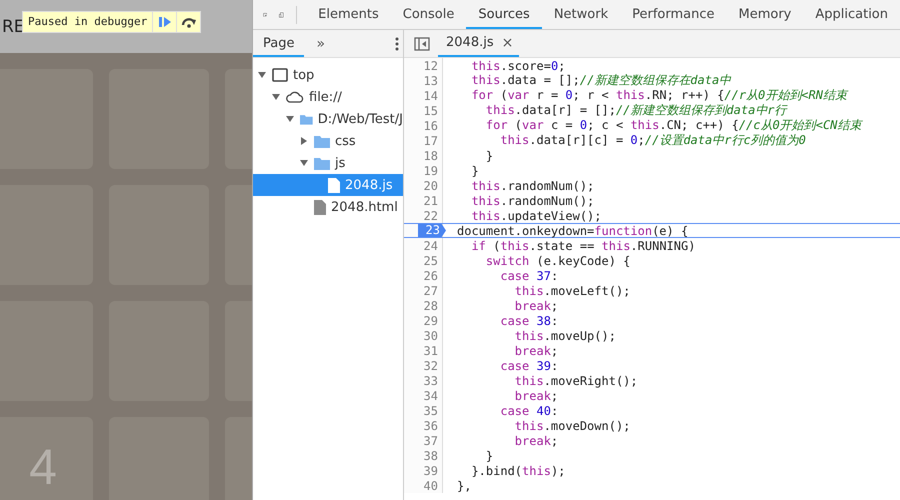 Image resolution: width=900 pixels, height=500 pixels. Describe the element at coordinates (673, 125) in the screenshot. I see `code-line: for (var c = 0; c < this.CN; c++) {//c从0开始到<CN结束` at that location.